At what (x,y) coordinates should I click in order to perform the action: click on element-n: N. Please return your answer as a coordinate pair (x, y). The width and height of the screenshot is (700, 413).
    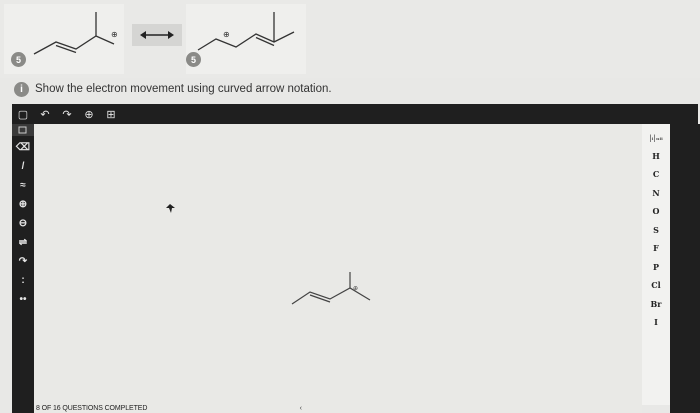
    Looking at the image, I should click on (656, 193).